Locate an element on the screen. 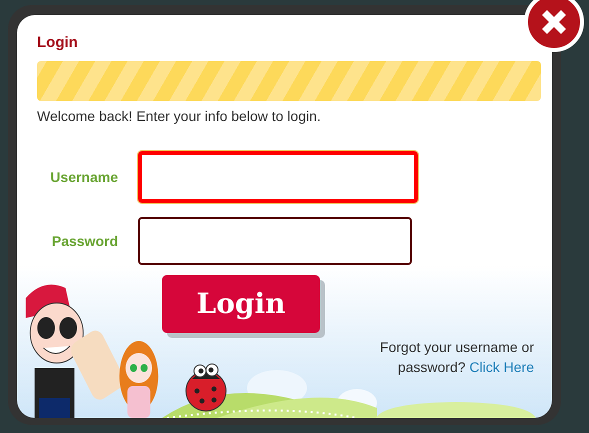 The height and width of the screenshot is (433, 589). dialog-title: Login is located at coordinates (58, 43).